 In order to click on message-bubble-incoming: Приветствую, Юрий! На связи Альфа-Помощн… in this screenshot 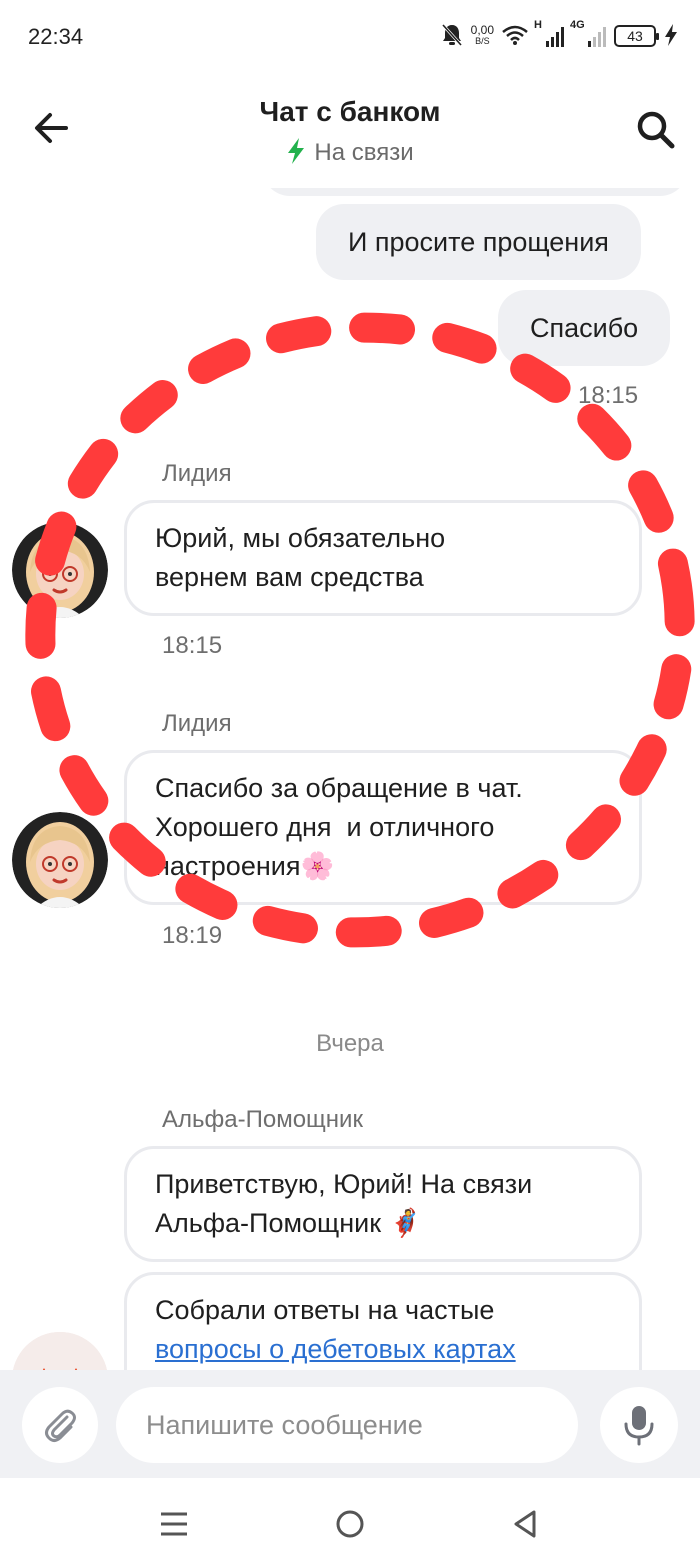, I will do `click(383, 1204)`.